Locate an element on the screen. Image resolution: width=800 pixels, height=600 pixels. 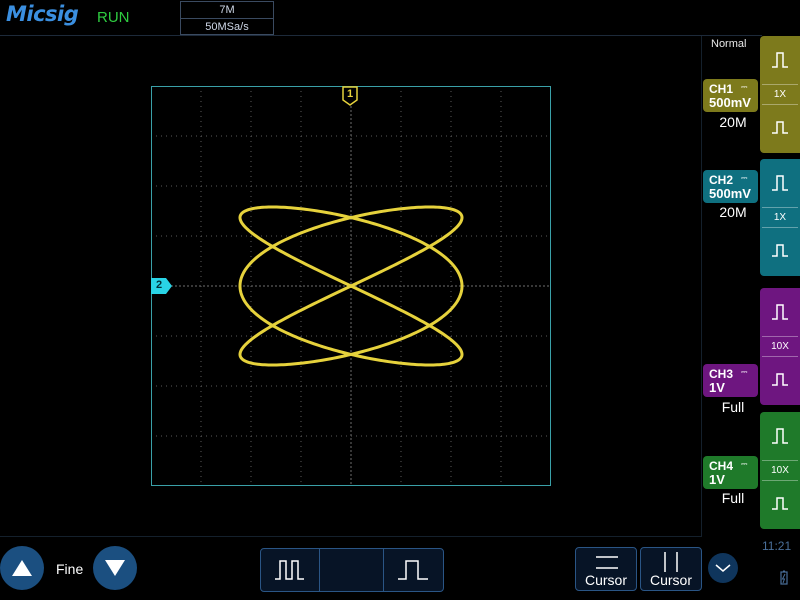
vertical-cursor-button: Cursor is located at coordinates (671, 569).